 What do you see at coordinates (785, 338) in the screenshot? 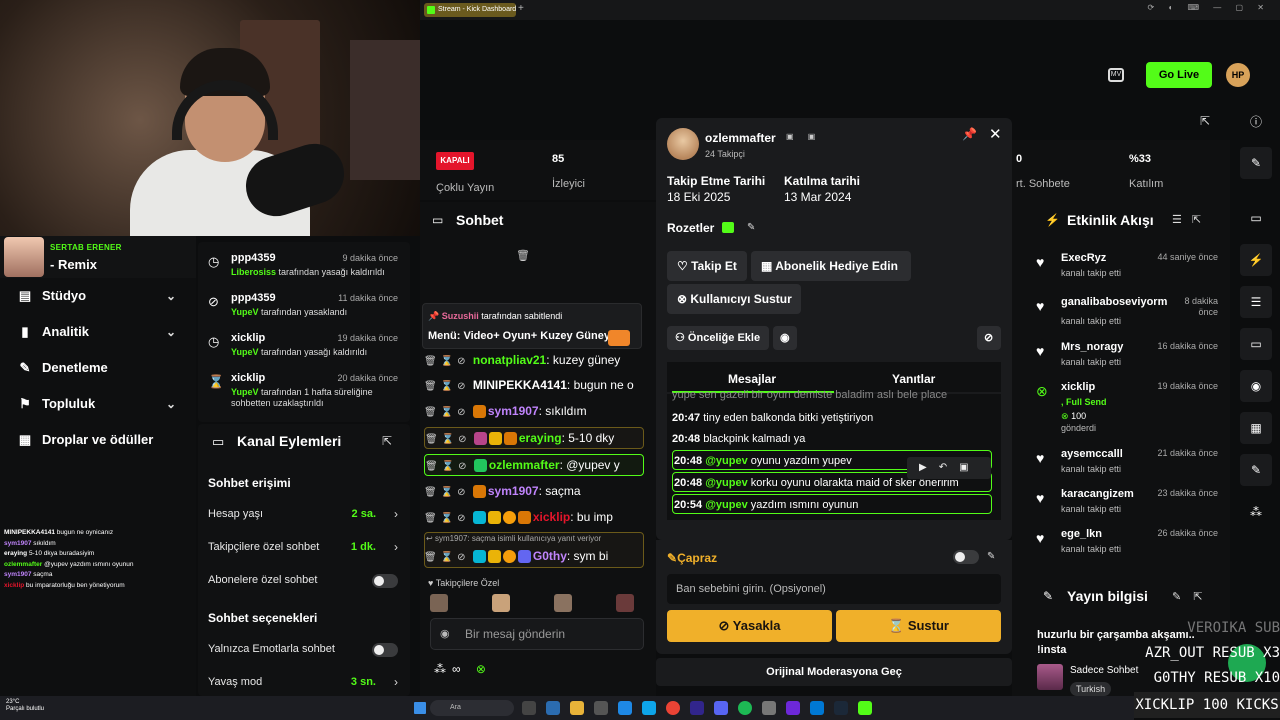
I see `eye-icon: ◉` at bounding box center [785, 338].